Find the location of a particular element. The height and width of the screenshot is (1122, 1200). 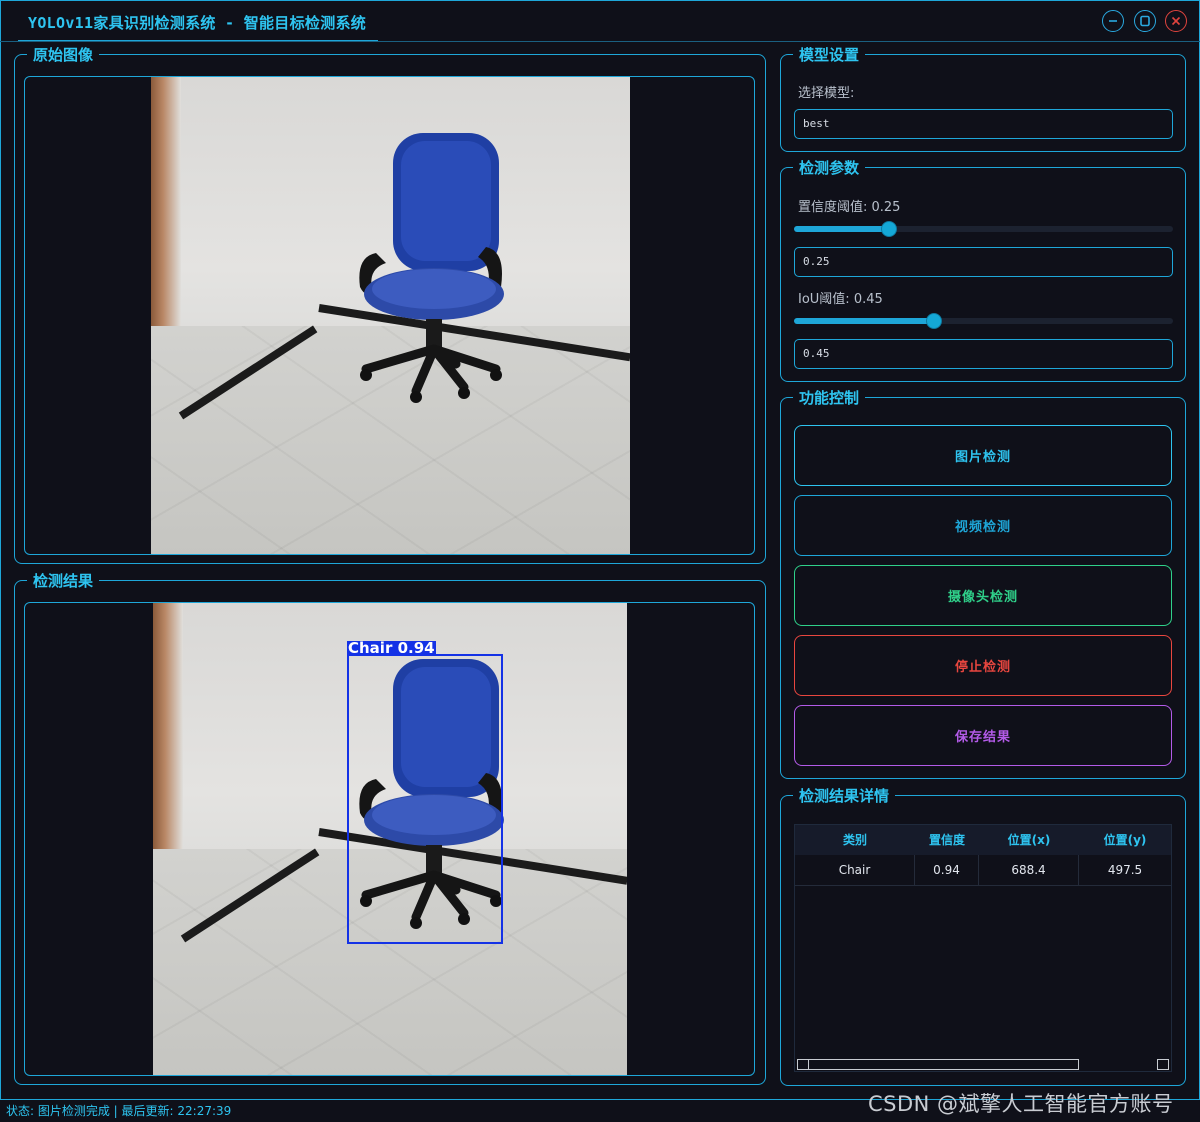

minimize-icon is located at coordinates (1113, 21).